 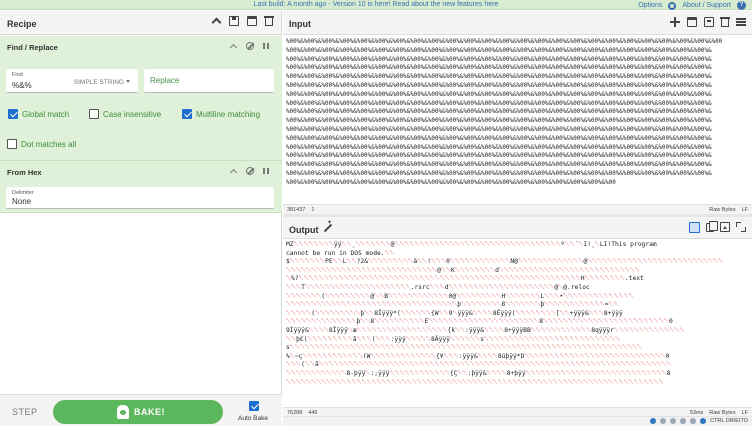 I want to click on bake-controls: STEP BAKE! Auto Bake, so click(x=141, y=410).